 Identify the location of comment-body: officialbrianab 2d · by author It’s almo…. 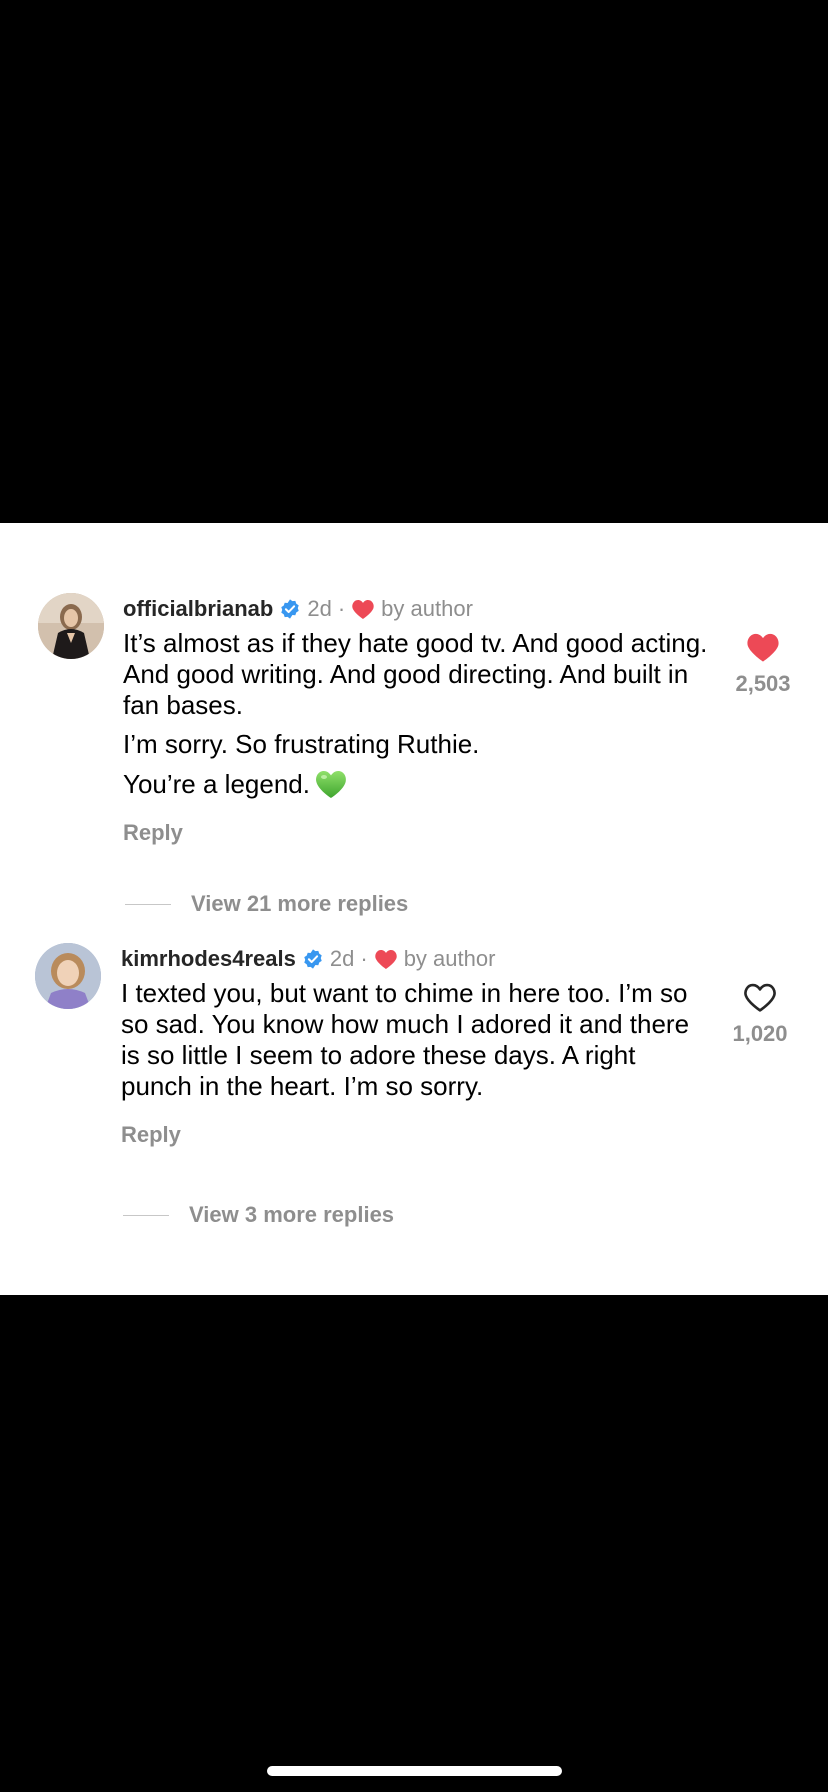
(415, 719).